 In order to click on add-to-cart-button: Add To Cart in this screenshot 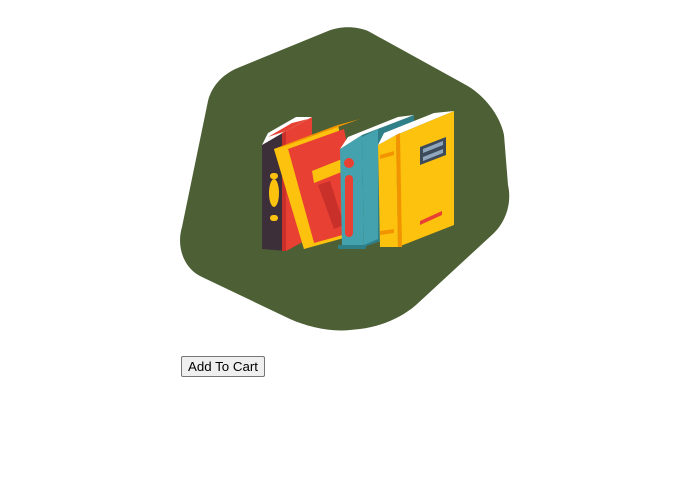, I will do `click(223, 366)`.